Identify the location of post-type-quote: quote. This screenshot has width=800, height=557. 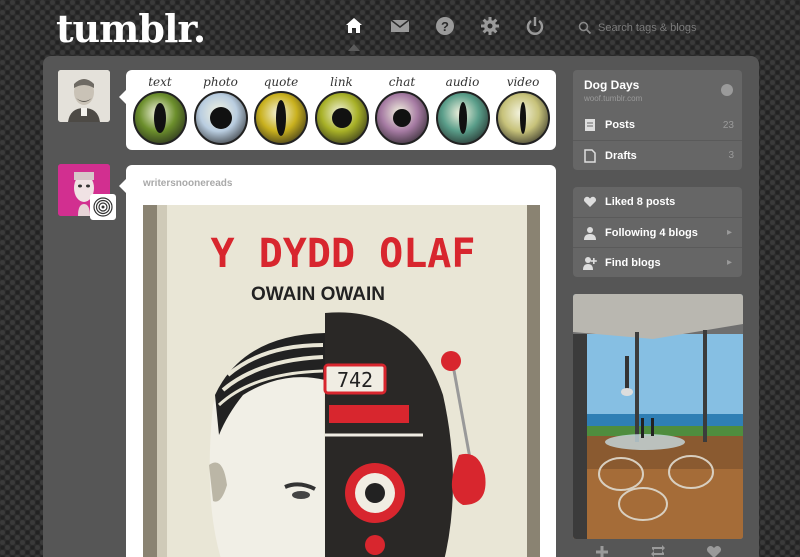
(281, 109).